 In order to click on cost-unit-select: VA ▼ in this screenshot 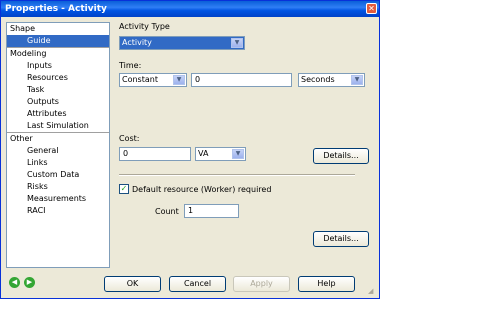, I will do `click(220, 154)`.